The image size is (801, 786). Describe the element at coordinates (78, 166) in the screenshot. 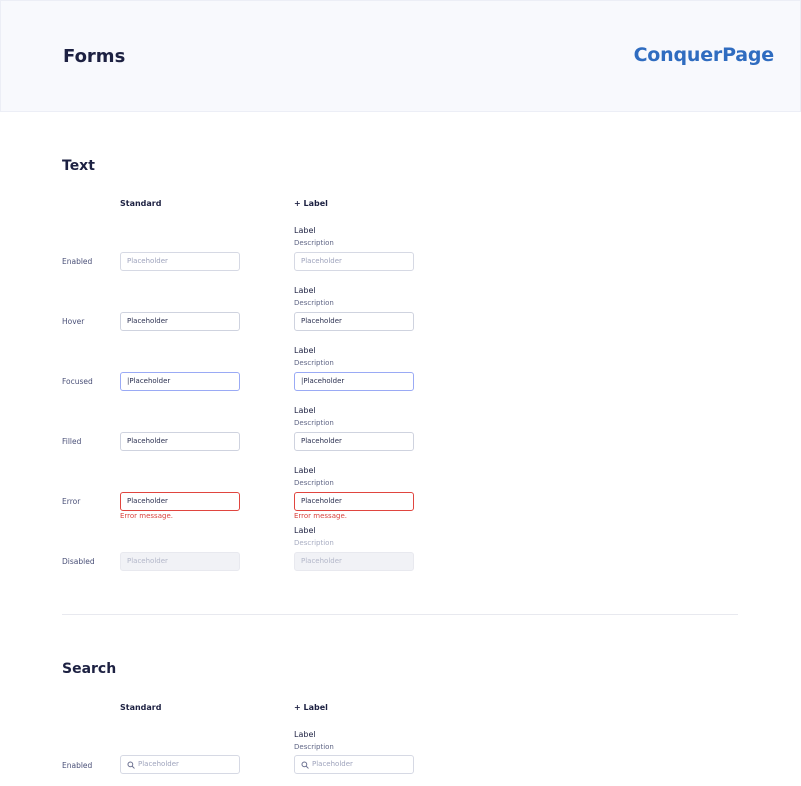

I see `text-section-title: Text` at that location.